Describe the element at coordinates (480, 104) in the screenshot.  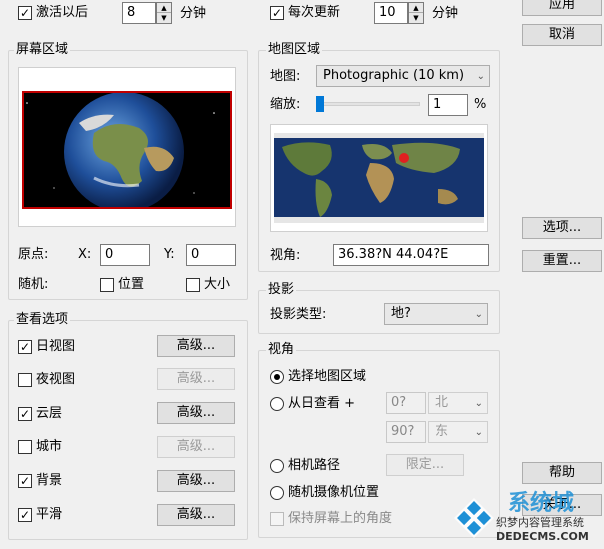
I see `zoom-unit-label: %` at that location.